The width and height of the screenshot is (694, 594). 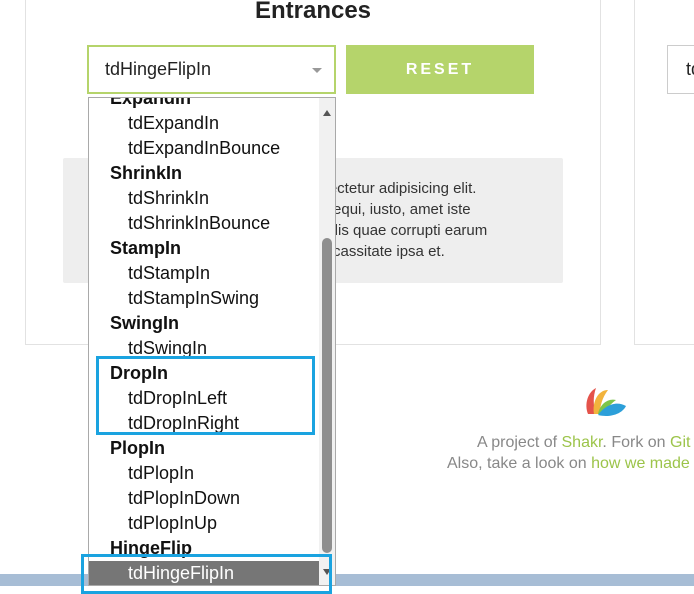 What do you see at coordinates (205, 573) in the screenshot?
I see `dropdown-option: tdHingeFlipIn` at bounding box center [205, 573].